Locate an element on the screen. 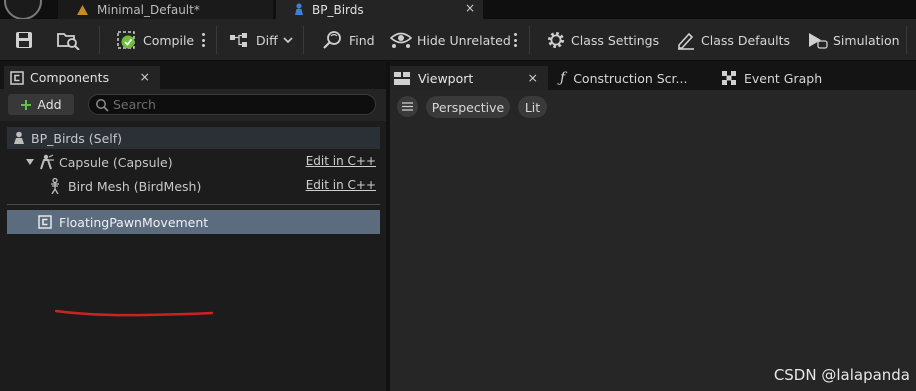 This screenshot has height=391, width=916. add-component-button: Add is located at coordinates (41, 104).